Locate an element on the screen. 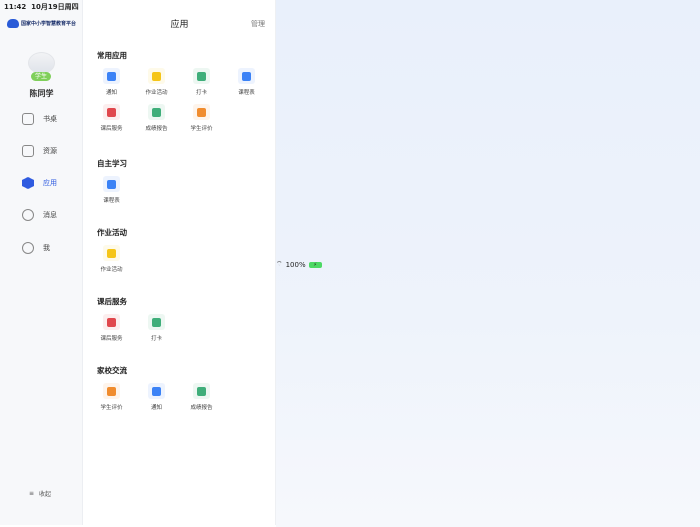  app-section: 常用应用通知 作业活动 打卡 课程表课后服务 成绩报告 学生评价 is located at coordinates (184, 91).